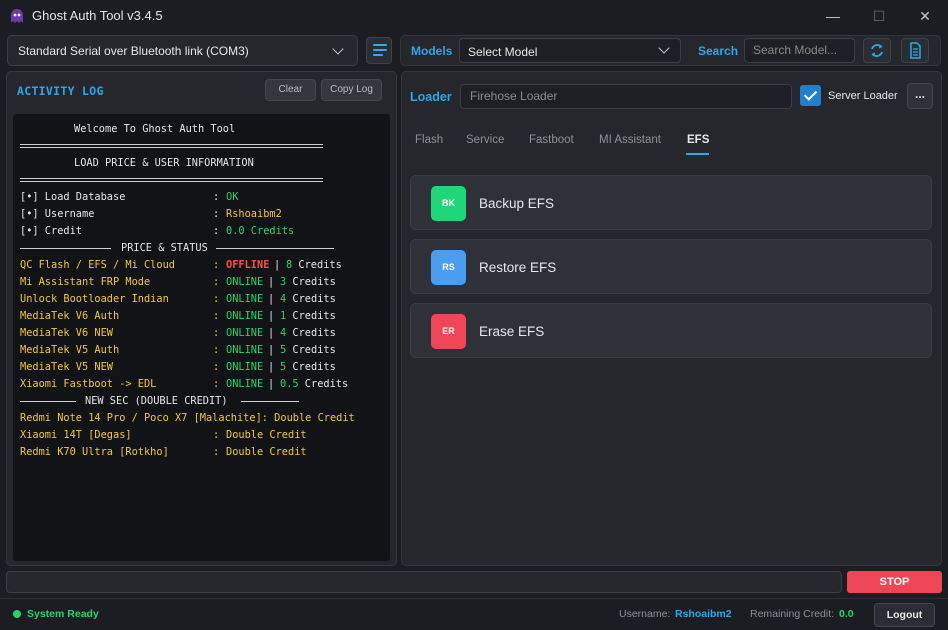 This screenshot has width=948, height=630. What do you see at coordinates (925, 16) in the screenshot?
I see `close-button: ✕` at bounding box center [925, 16].